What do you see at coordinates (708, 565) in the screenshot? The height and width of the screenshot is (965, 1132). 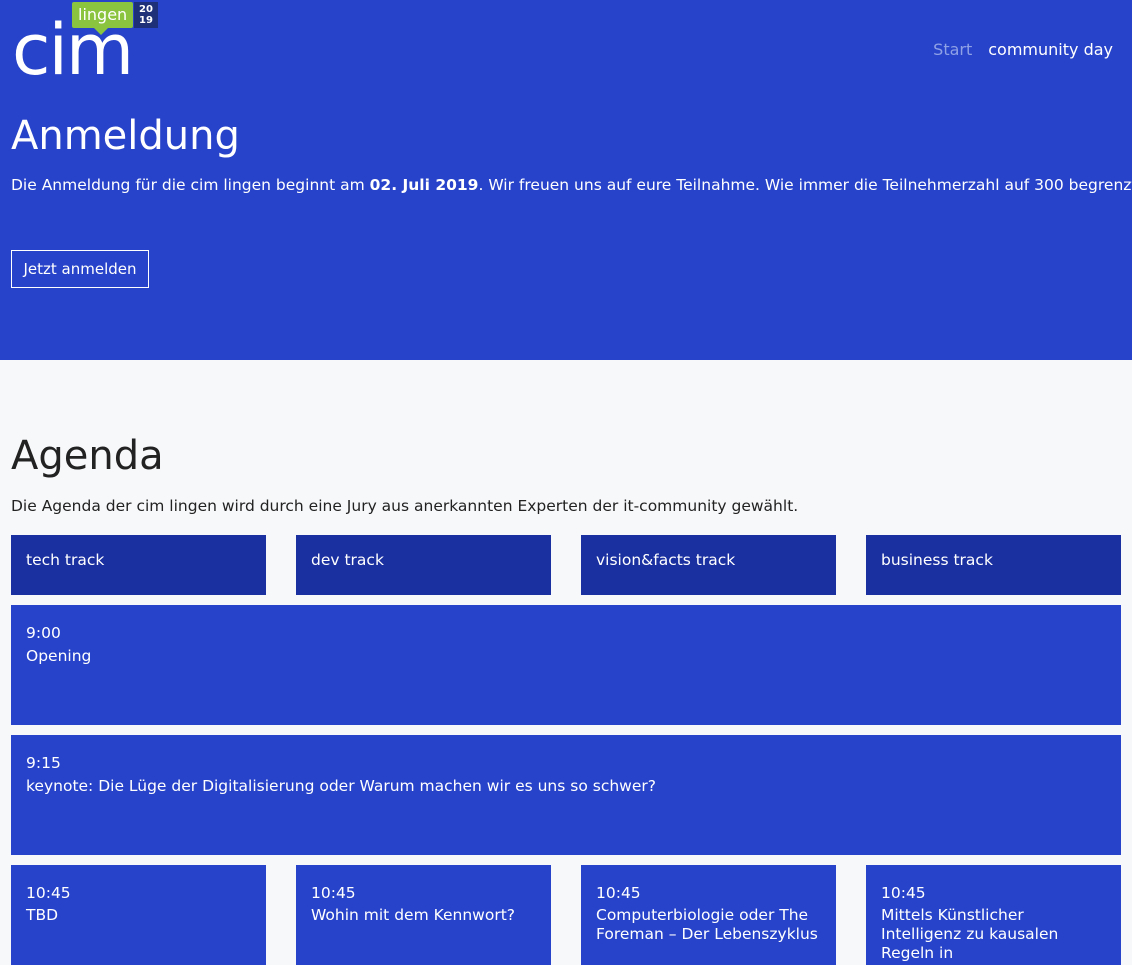 I see `track-tab-vision-facts: vision&facts track` at bounding box center [708, 565].